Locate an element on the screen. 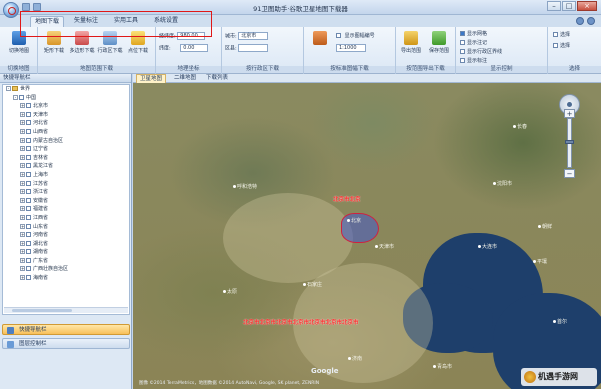 This screenshot has width=601, height=389. tree-node-province: + 山东省 is located at coordinates (66, 227).